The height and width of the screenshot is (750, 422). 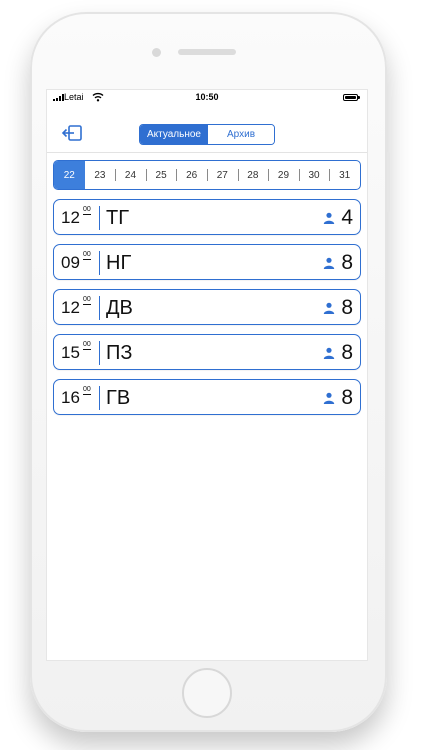 What do you see at coordinates (174, 134) in the screenshot?
I see `tab-current: Актуальное` at bounding box center [174, 134].